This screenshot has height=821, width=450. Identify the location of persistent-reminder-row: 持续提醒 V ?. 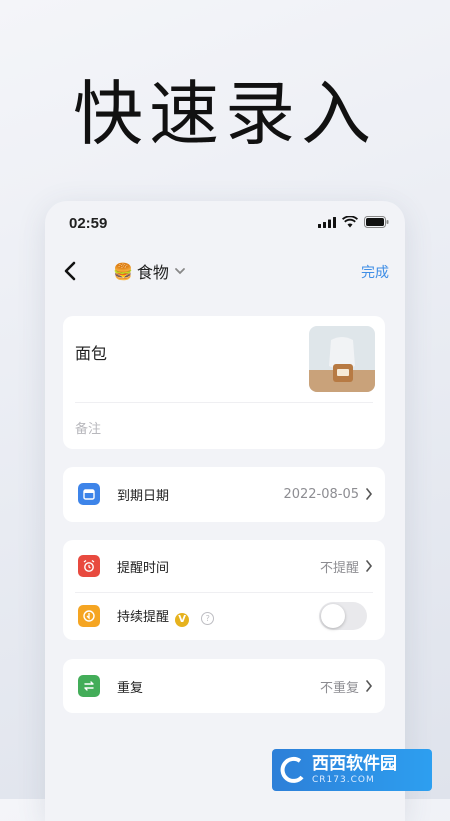
(224, 616).